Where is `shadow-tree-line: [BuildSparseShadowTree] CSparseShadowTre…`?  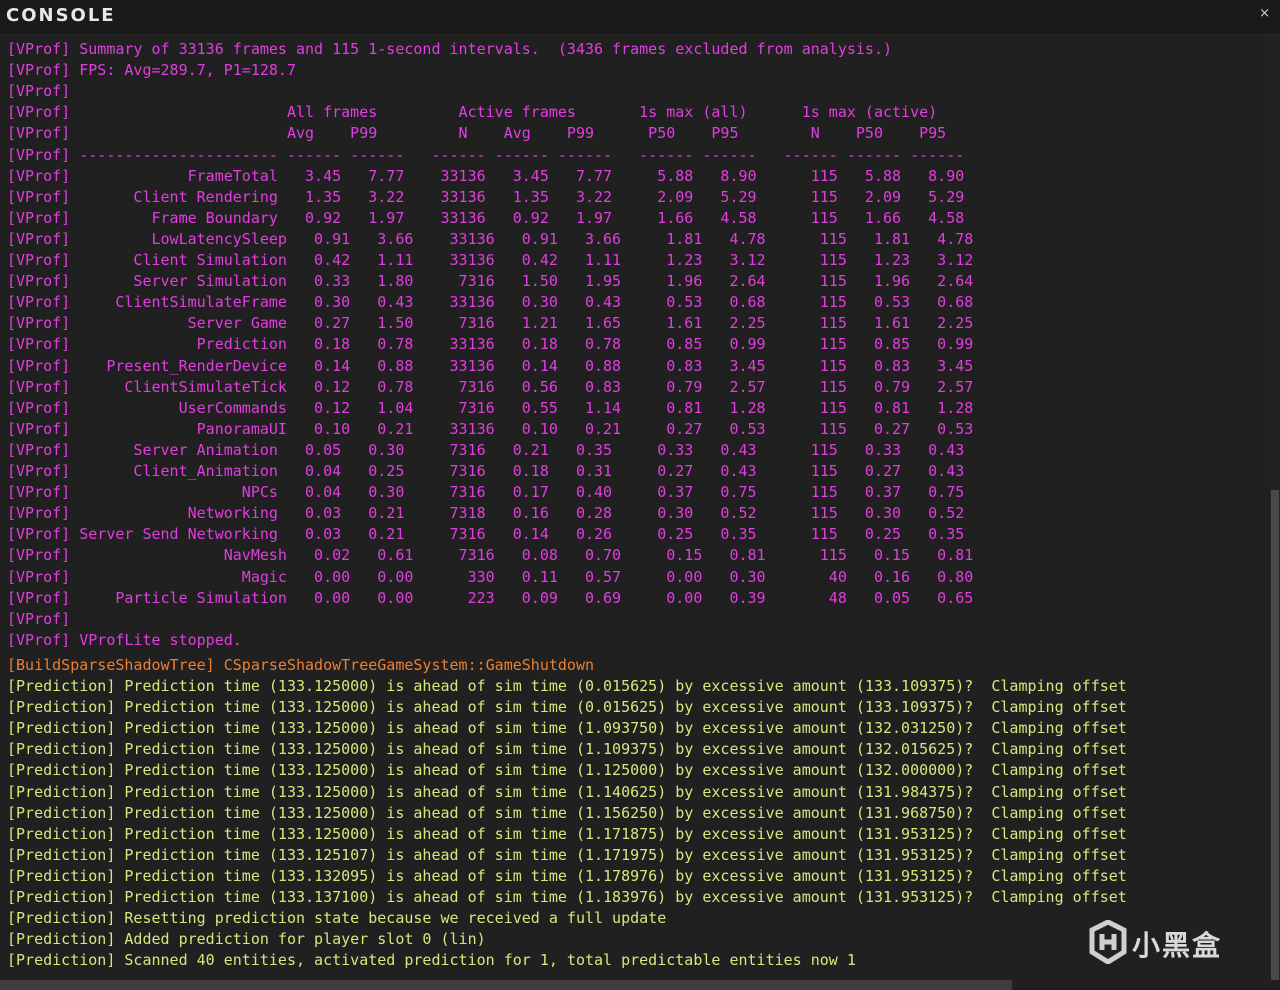 shadow-tree-line: [BuildSparseShadowTree] CSparseShadowTre… is located at coordinates (300, 665).